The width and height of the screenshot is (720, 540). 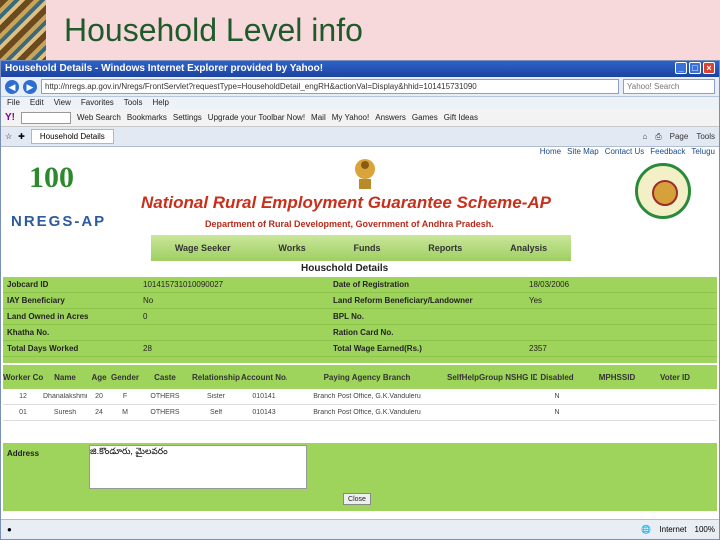 I want to click on table-cell: Sister, so click(x=216, y=396).